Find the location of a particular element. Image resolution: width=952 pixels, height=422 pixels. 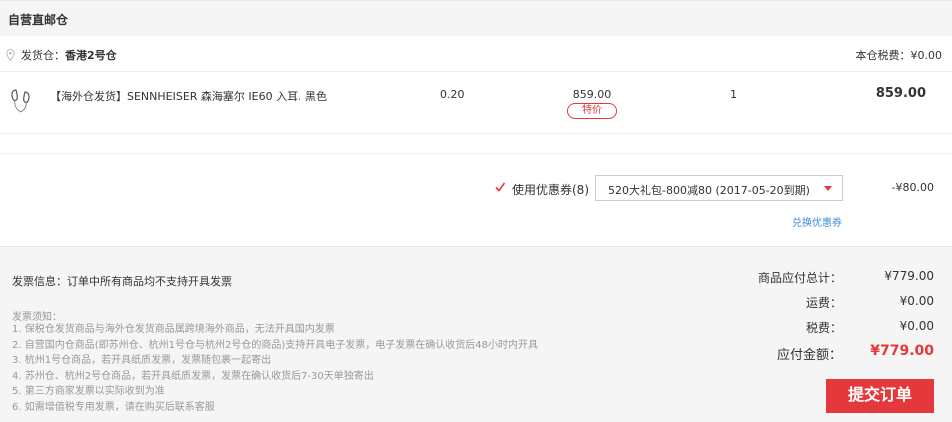

warehouse-tax-label: 本仓税费： is located at coordinates (883, 55).